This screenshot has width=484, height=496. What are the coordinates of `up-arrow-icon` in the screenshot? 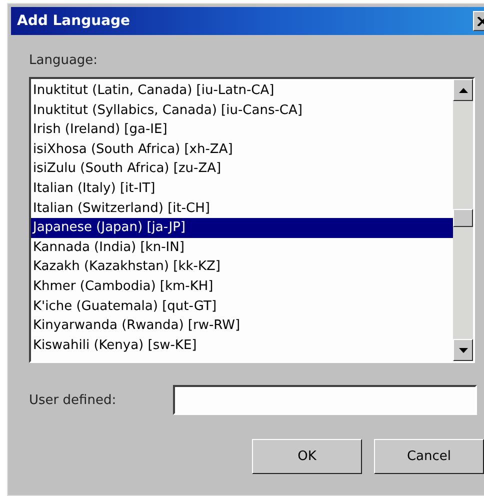 It's located at (463, 90).